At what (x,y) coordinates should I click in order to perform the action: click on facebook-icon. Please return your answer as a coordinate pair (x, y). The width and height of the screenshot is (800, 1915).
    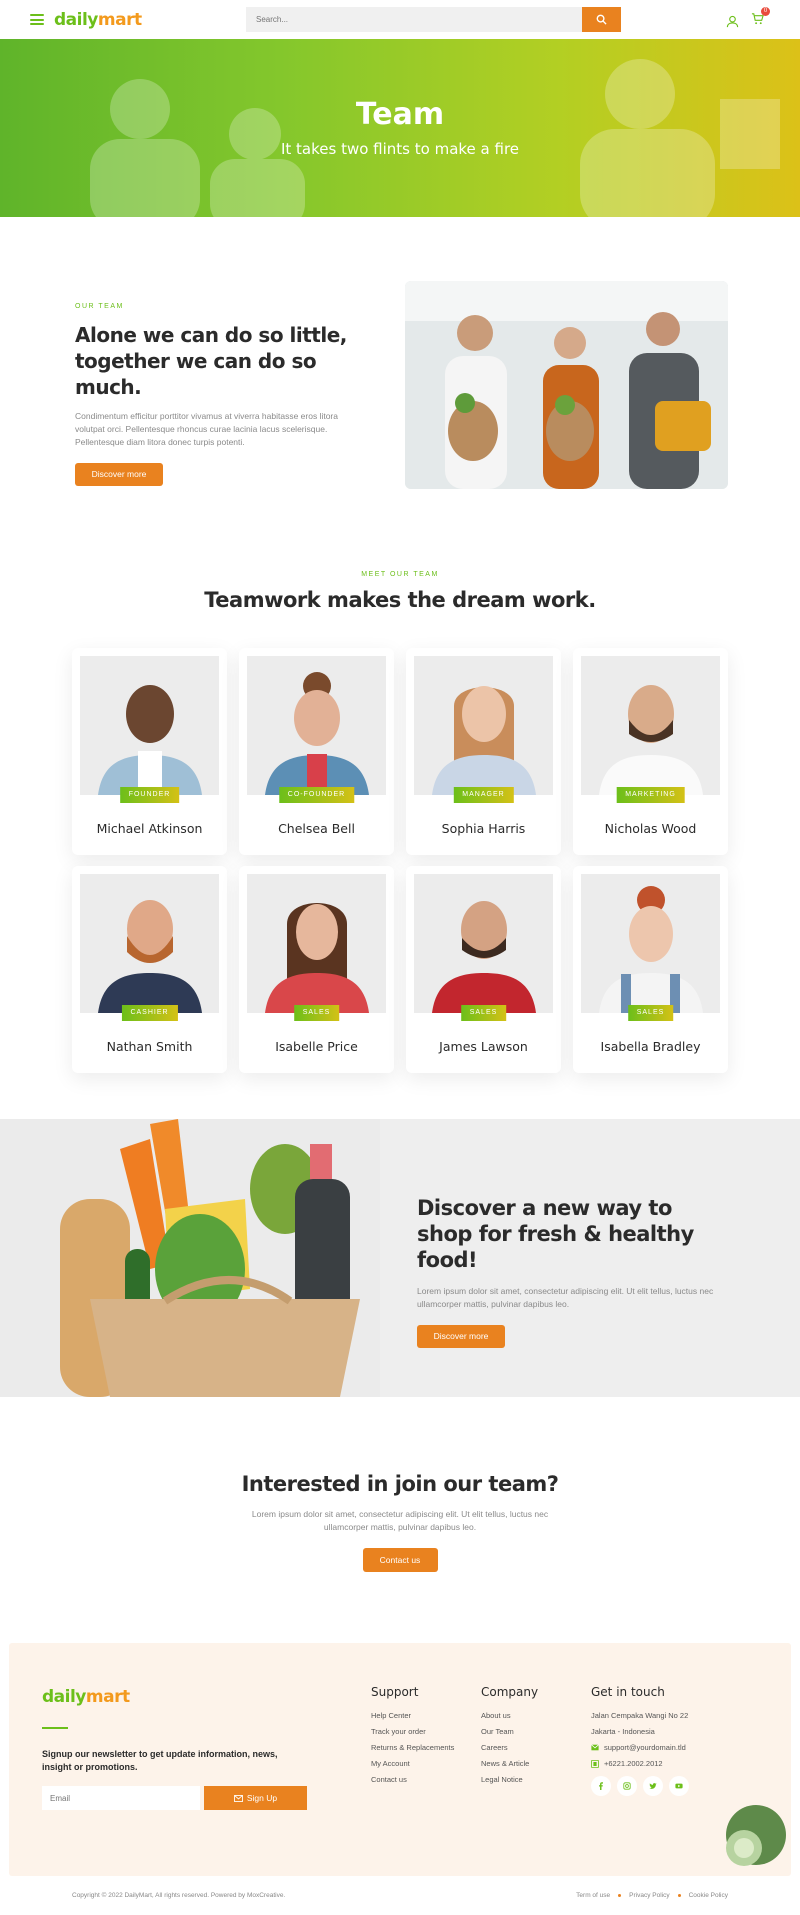
    Looking at the image, I should click on (601, 1786).